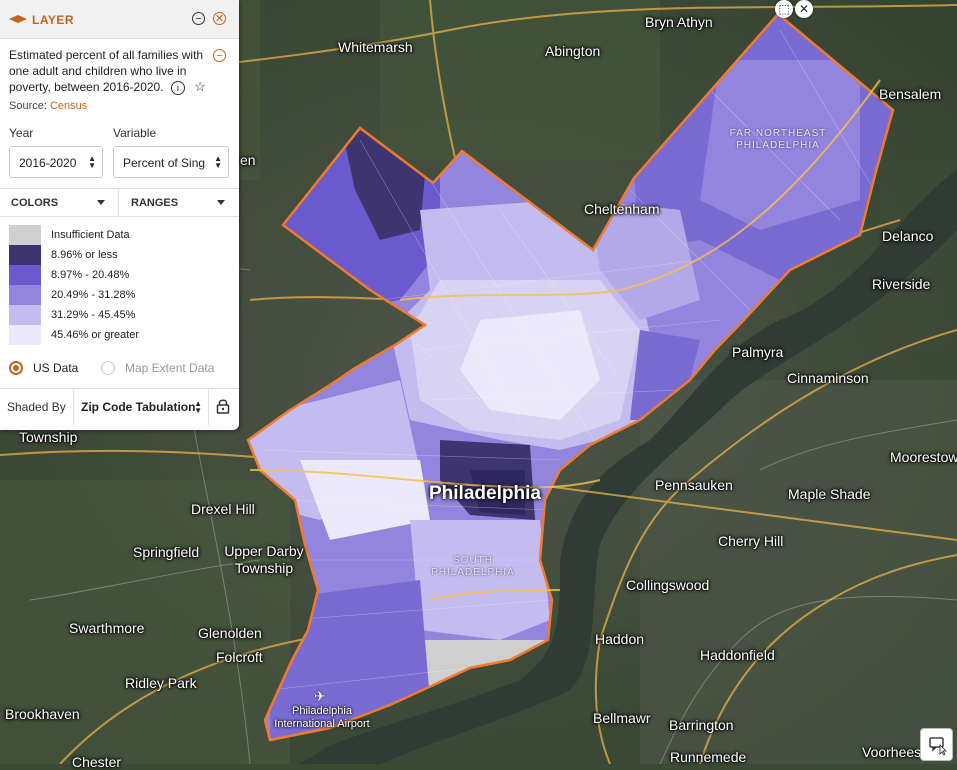 The width and height of the screenshot is (957, 770). Describe the element at coordinates (751, 541) in the screenshot. I see `place-label: Cherry Hill` at that location.